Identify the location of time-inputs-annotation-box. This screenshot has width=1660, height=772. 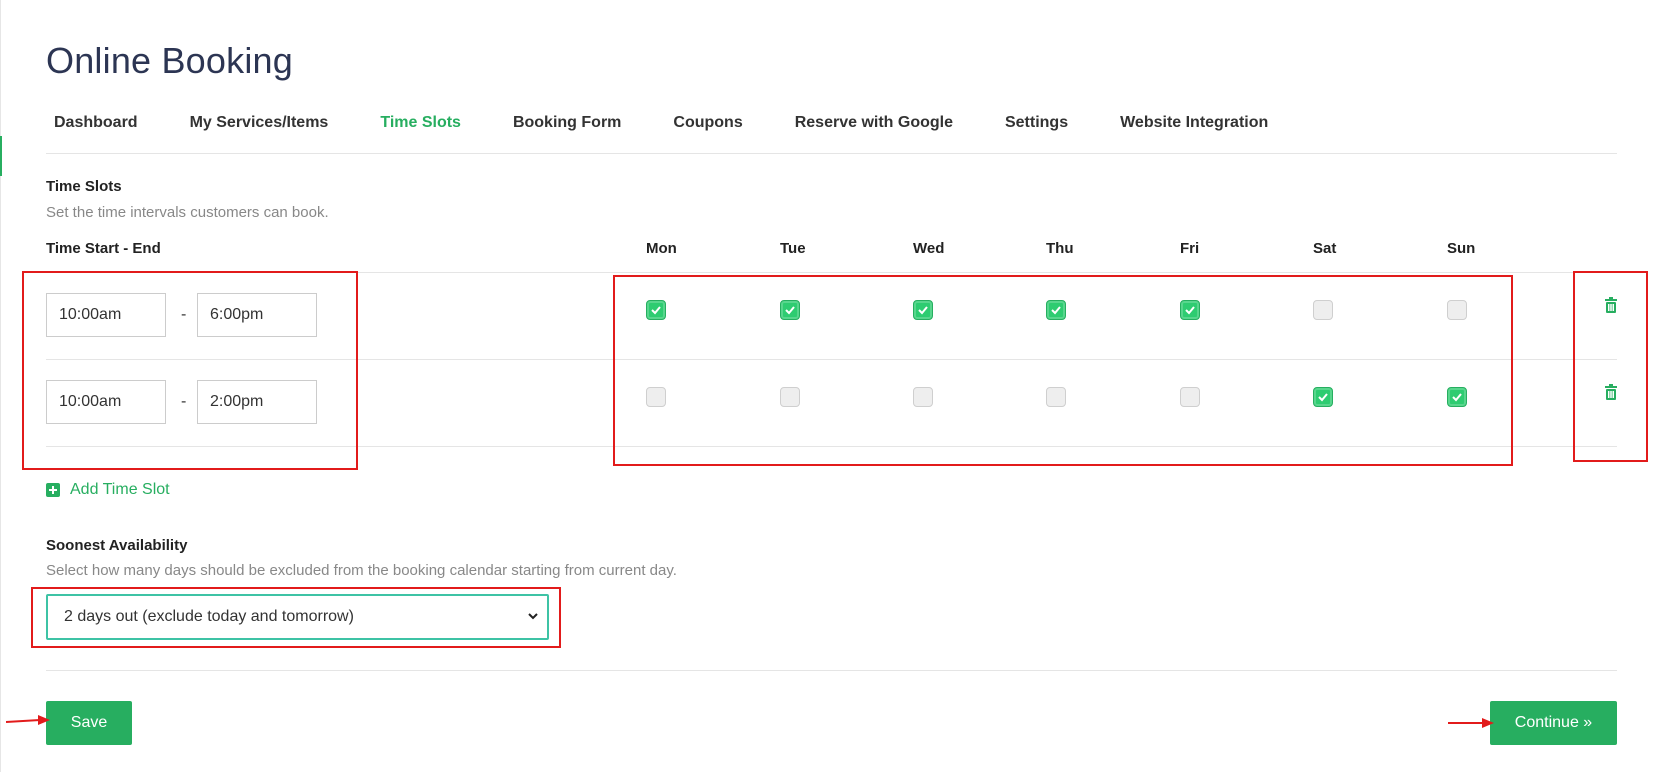
(190, 370).